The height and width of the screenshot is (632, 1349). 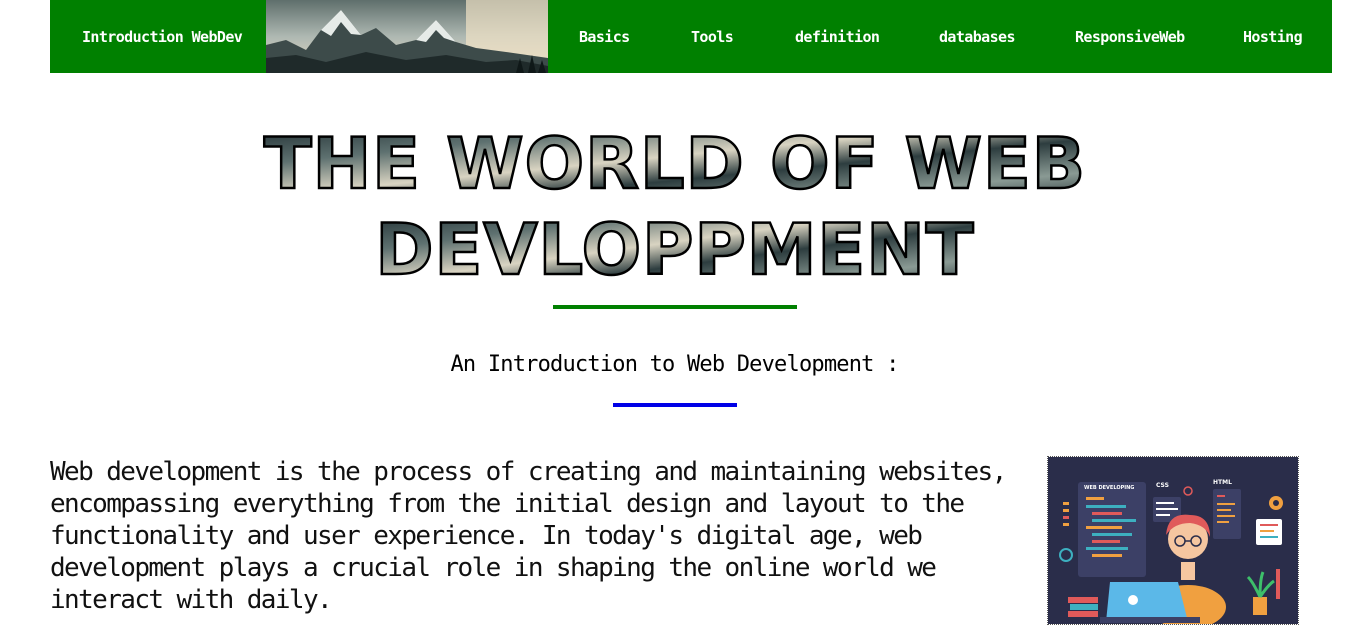 What do you see at coordinates (712, 36) in the screenshot?
I see `nav-link-tools: Tools` at bounding box center [712, 36].